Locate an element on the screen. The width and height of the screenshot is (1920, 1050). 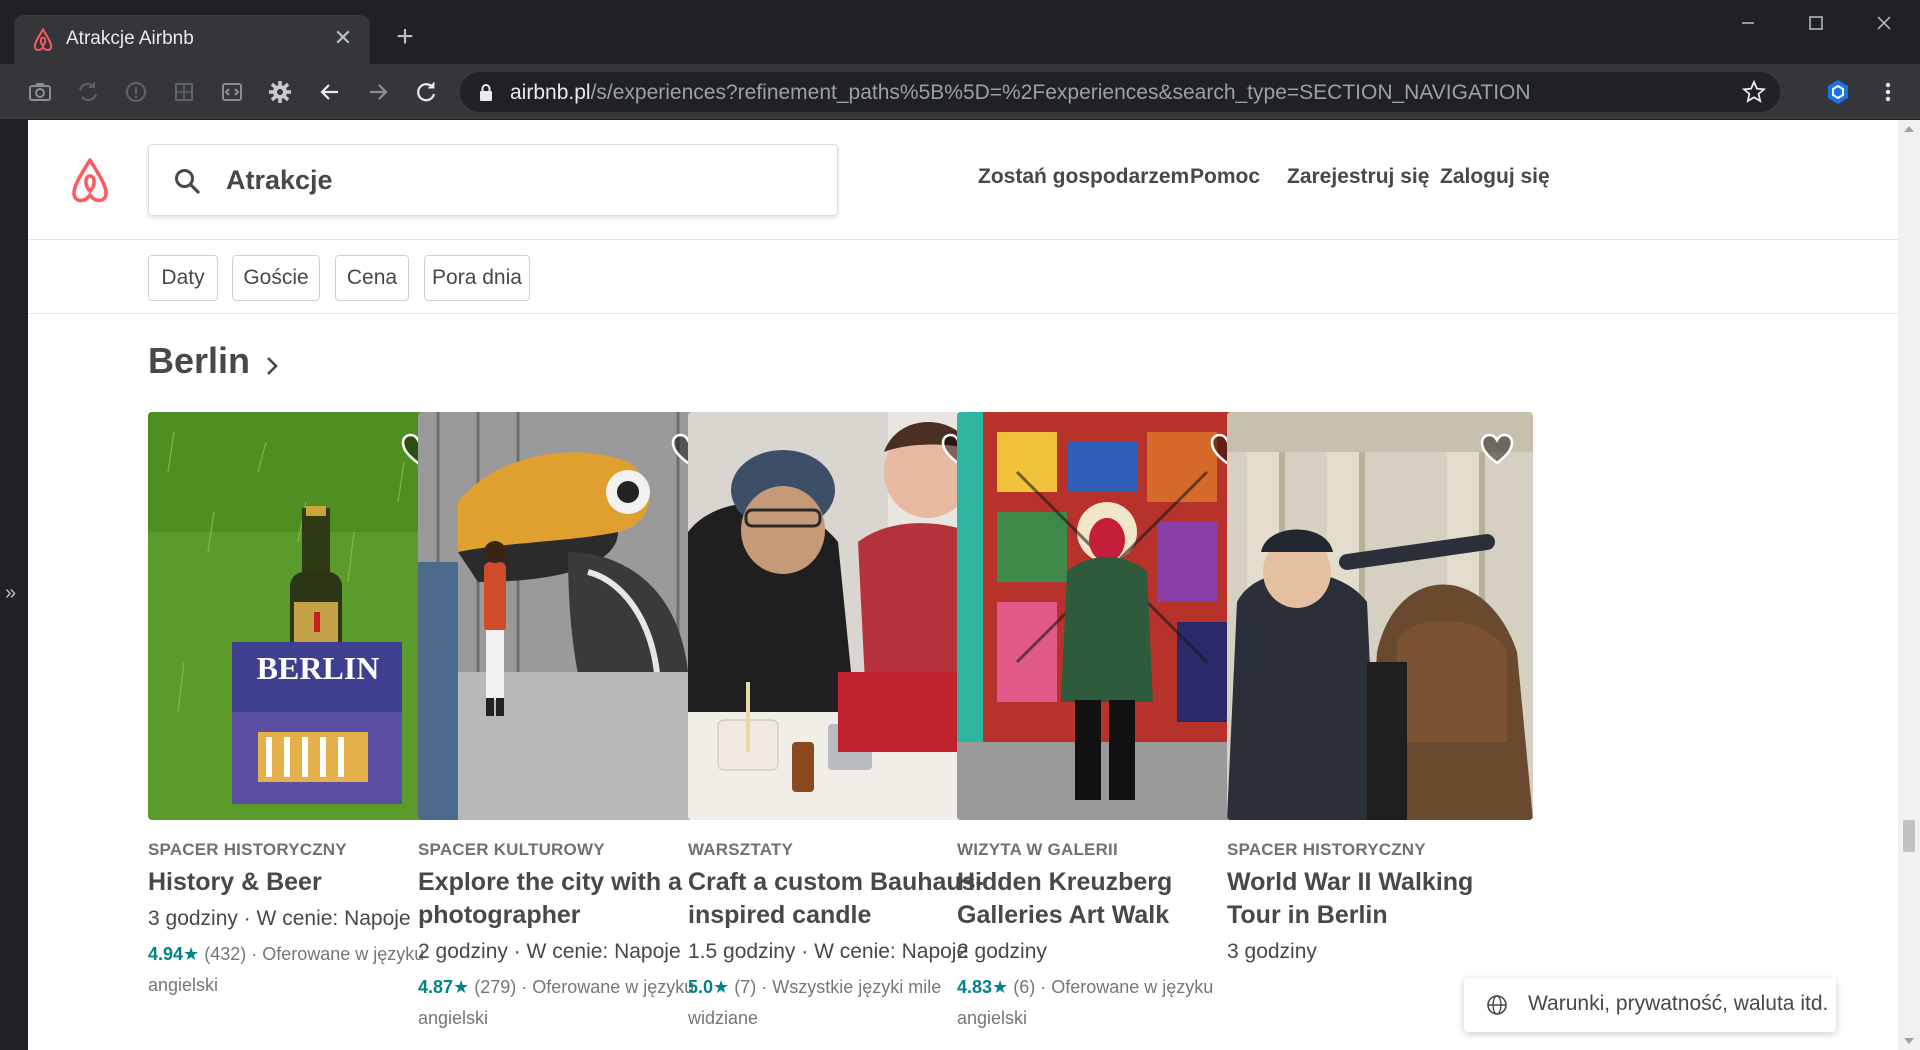
lock-icon is located at coordinates (486, 92).